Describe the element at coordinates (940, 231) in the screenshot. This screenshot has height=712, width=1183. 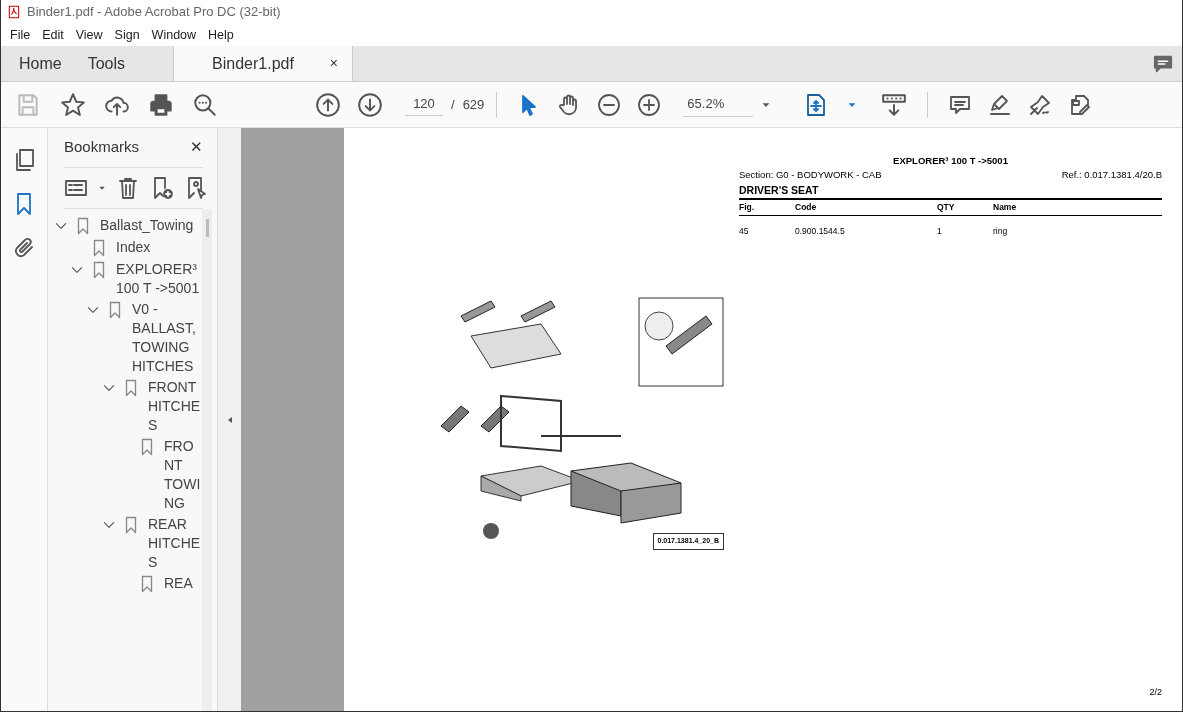
I see `table-cell-text: 1` at that location.